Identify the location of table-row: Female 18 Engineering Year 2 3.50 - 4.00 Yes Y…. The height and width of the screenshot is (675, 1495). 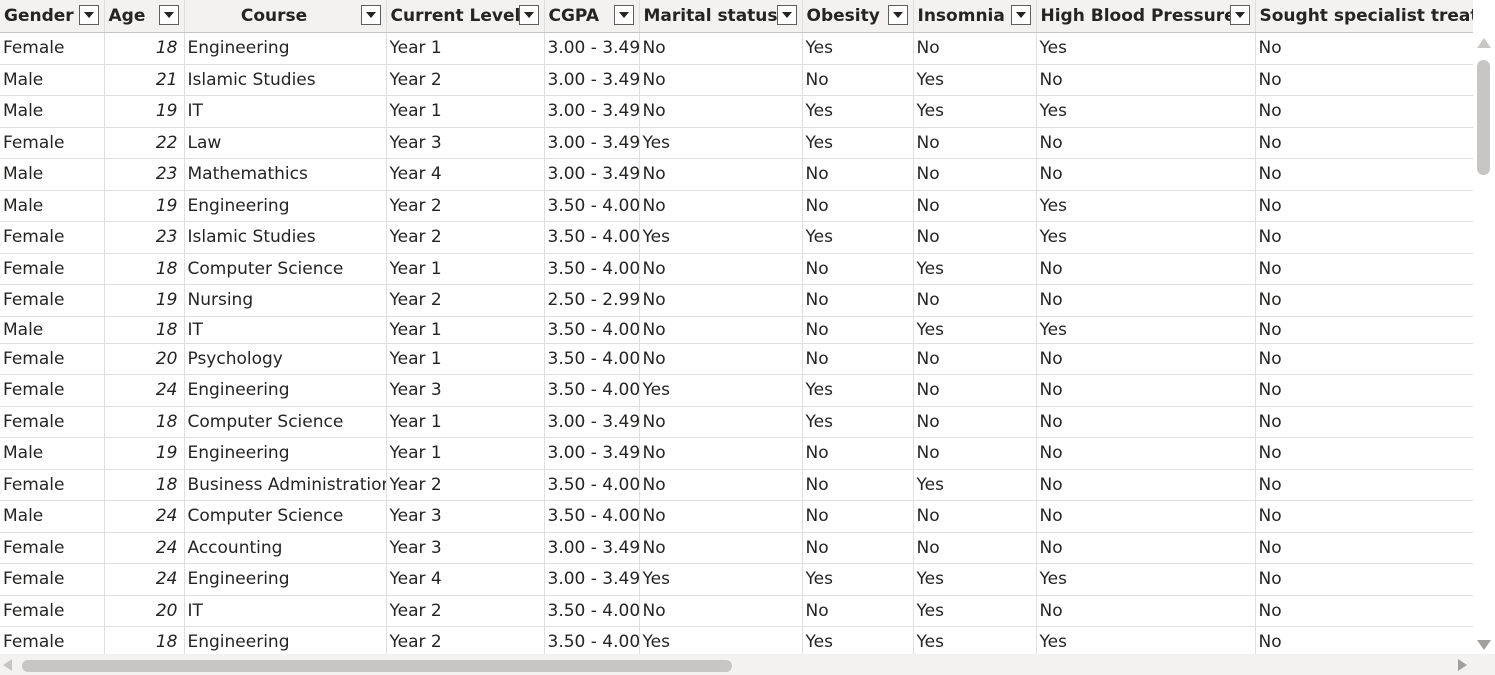
(736, 640).